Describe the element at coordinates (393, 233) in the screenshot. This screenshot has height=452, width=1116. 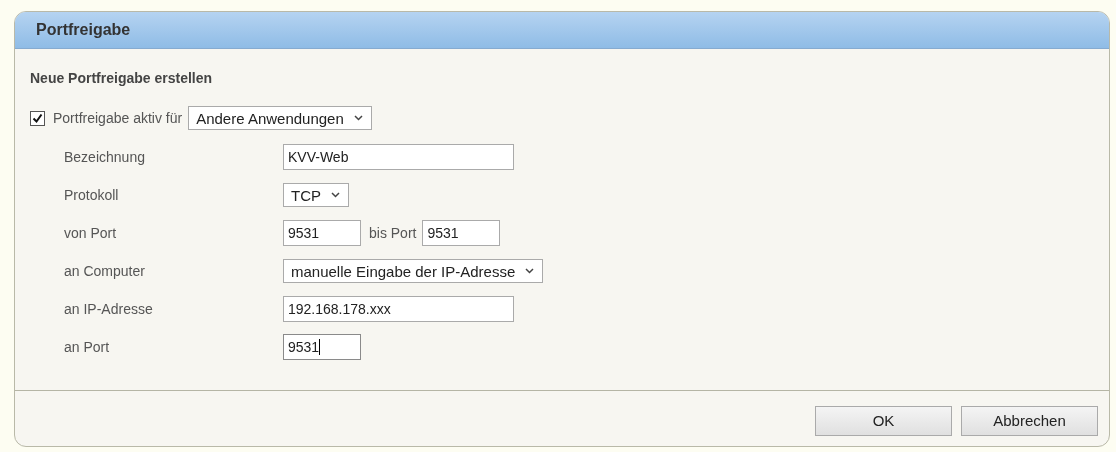
I see `field-label: bis Port` at that location.